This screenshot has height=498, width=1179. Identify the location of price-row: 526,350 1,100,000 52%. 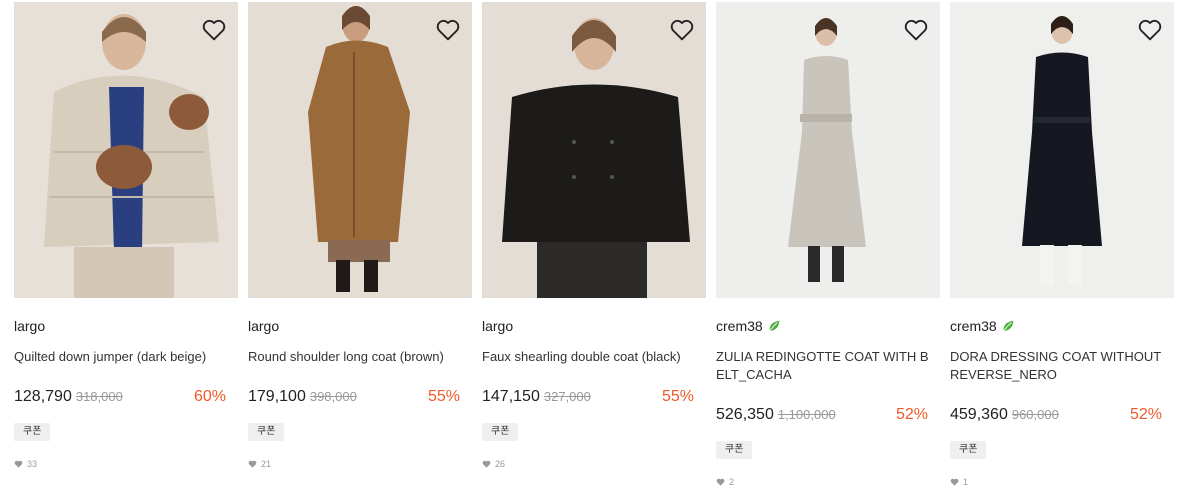
(822, 415).